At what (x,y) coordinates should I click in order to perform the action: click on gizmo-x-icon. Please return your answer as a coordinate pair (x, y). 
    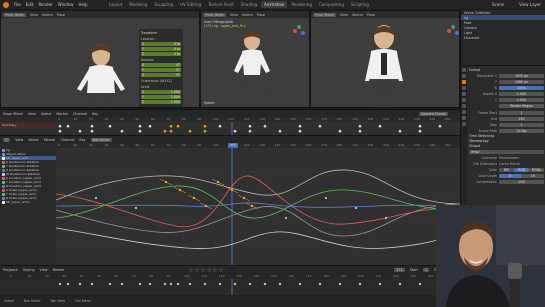
    Looking at the image, I should click on (295, 31).